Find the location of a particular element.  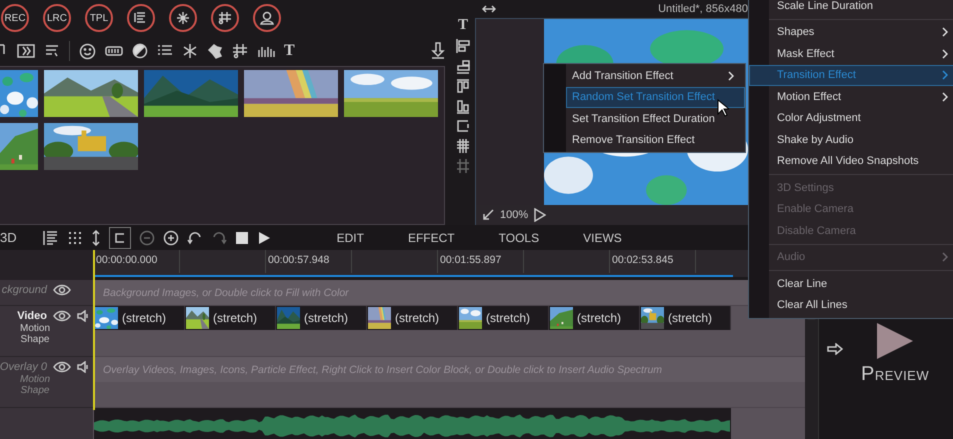

play-icon is located at coordinates (263, 237).